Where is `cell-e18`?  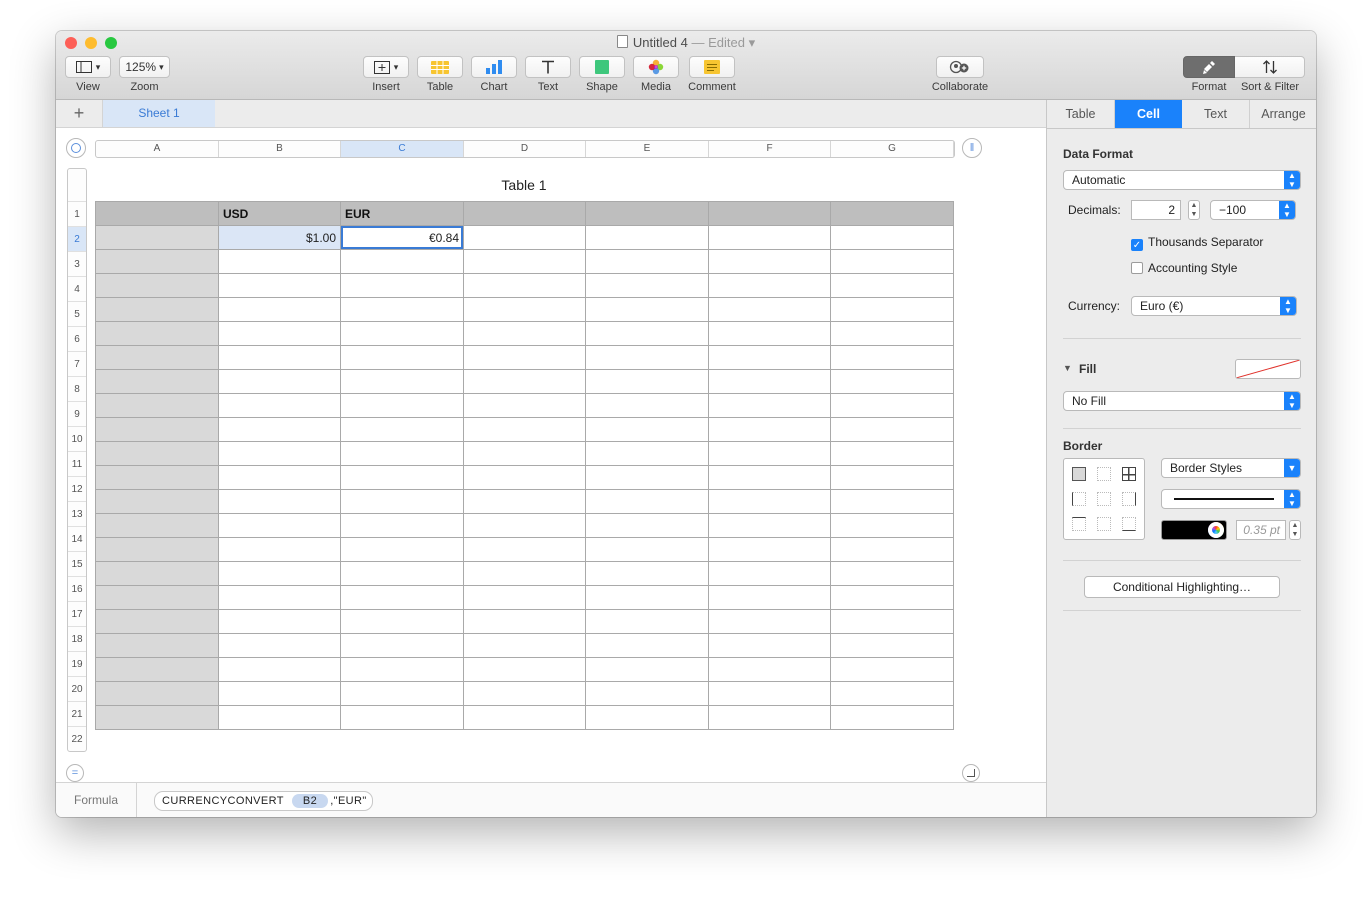
cell-e18 is located at coordinates (647, 621).